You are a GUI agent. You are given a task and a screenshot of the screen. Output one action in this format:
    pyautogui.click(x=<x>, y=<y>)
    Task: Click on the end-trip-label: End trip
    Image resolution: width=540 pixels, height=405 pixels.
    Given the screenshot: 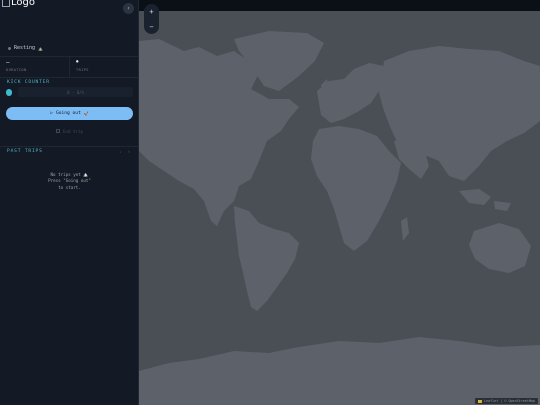 What is the action you would take?
    pyautogui.click(x=73, y=131)
    